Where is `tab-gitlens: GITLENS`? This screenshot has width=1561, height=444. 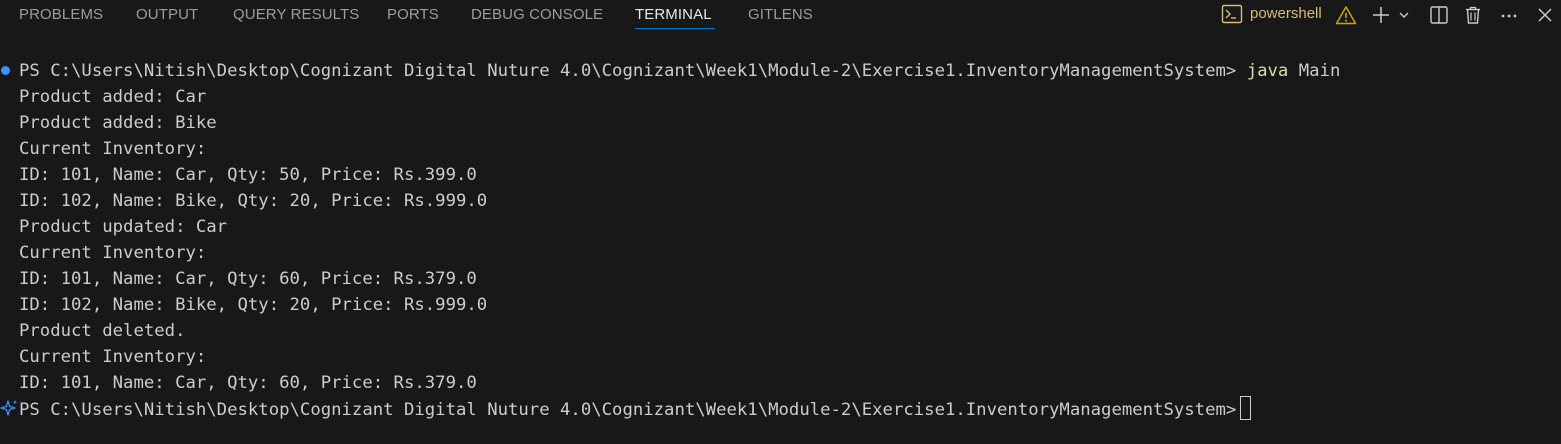
tab-gitlens: GITLENS is located at coordinates (780, 15).